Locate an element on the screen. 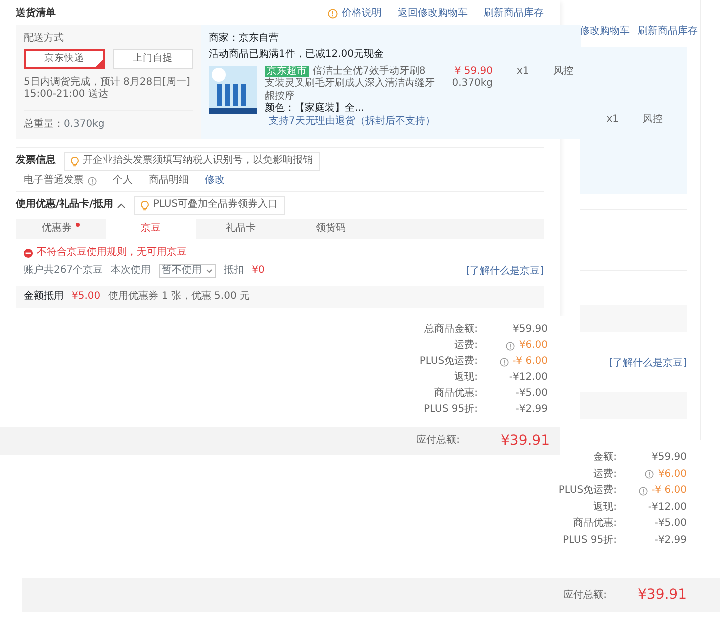 Image resolution: width=720 pixels, height=623 pixels. field-label: 本次使用 is located at coordinates (131, 271).